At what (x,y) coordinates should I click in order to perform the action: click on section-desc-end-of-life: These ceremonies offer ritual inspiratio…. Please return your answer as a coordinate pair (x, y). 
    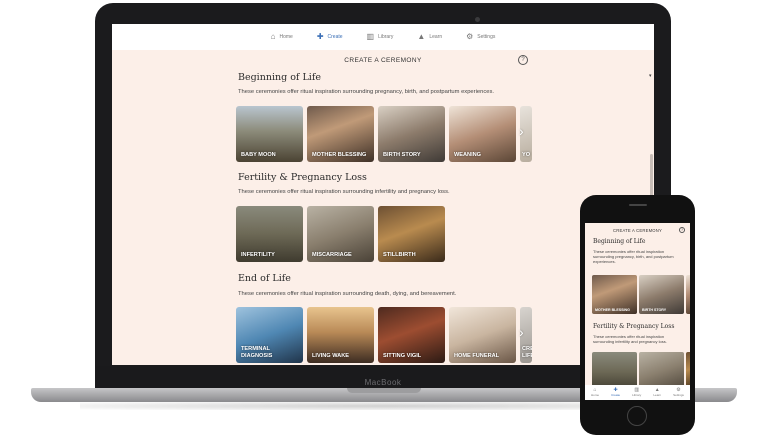
    Looking at the image, I should click on (347, 294).